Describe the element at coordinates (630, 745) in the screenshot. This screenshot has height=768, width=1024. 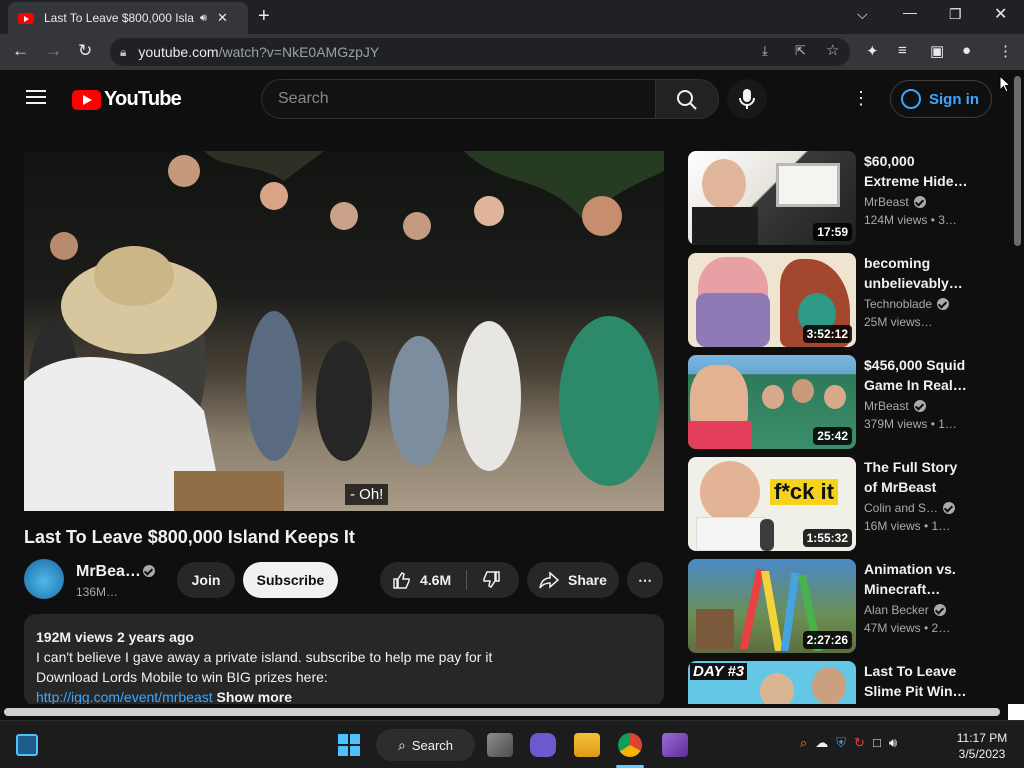
I see `chrome-taskbar-icon` at that location.